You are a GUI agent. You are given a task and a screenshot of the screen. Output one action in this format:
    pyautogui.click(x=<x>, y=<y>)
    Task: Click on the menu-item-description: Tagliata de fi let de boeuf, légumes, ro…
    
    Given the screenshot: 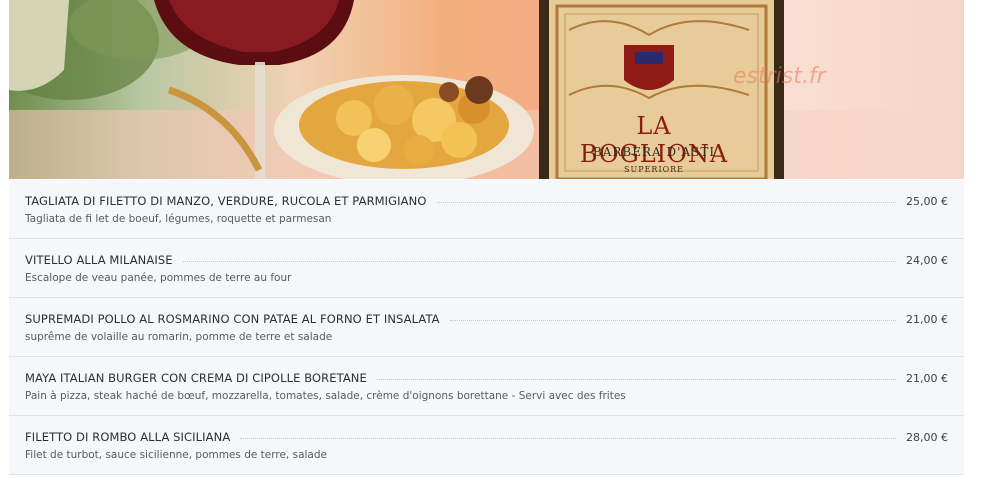 What is the action you would take?
    pyautogui.click(x=178, y=219)
    